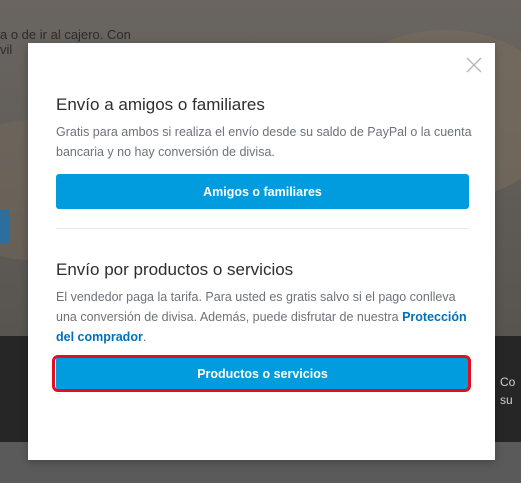  Describe the element at coordinates (160, 104) in the screenshot. I see `friends-section-title: Envío a amigos o familiares` at that location.